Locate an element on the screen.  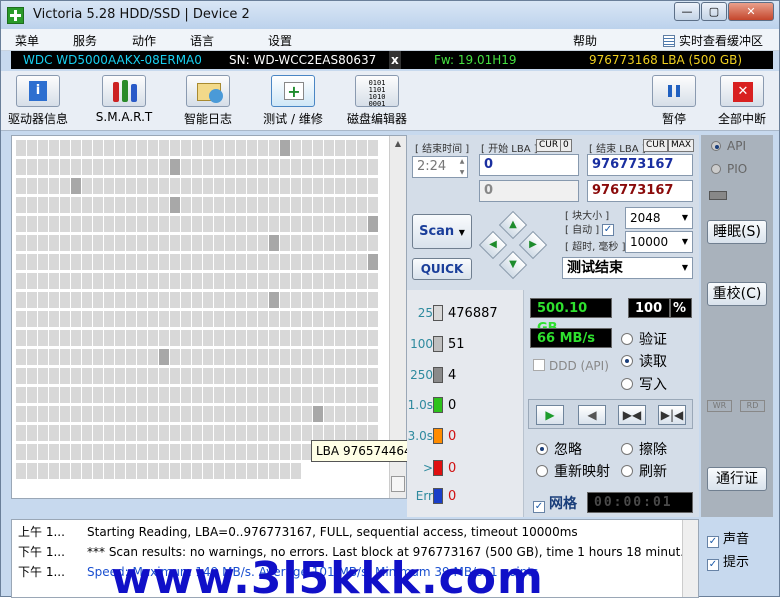
end-button: ▶|◀ is located at coordinates (672, 415).